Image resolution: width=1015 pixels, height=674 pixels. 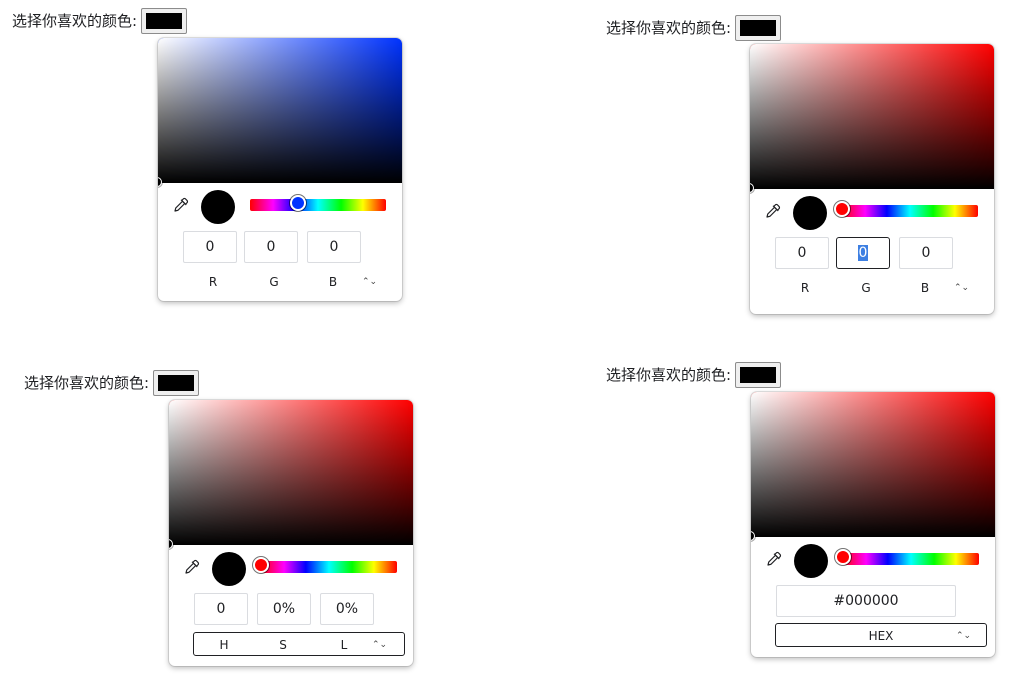 What do you see at coordinates (347, 609) in the screenshot?
I see `l-input: 0%` at bounding box center [347, 609].